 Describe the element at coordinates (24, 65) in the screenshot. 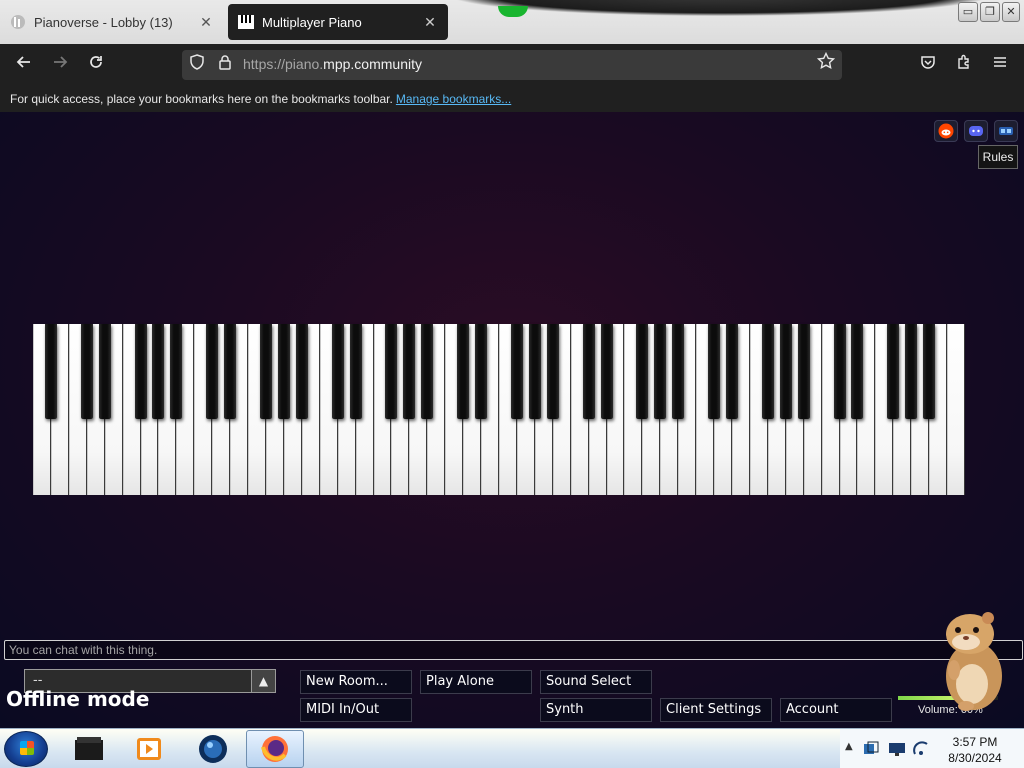

I see `back-button` at that location.